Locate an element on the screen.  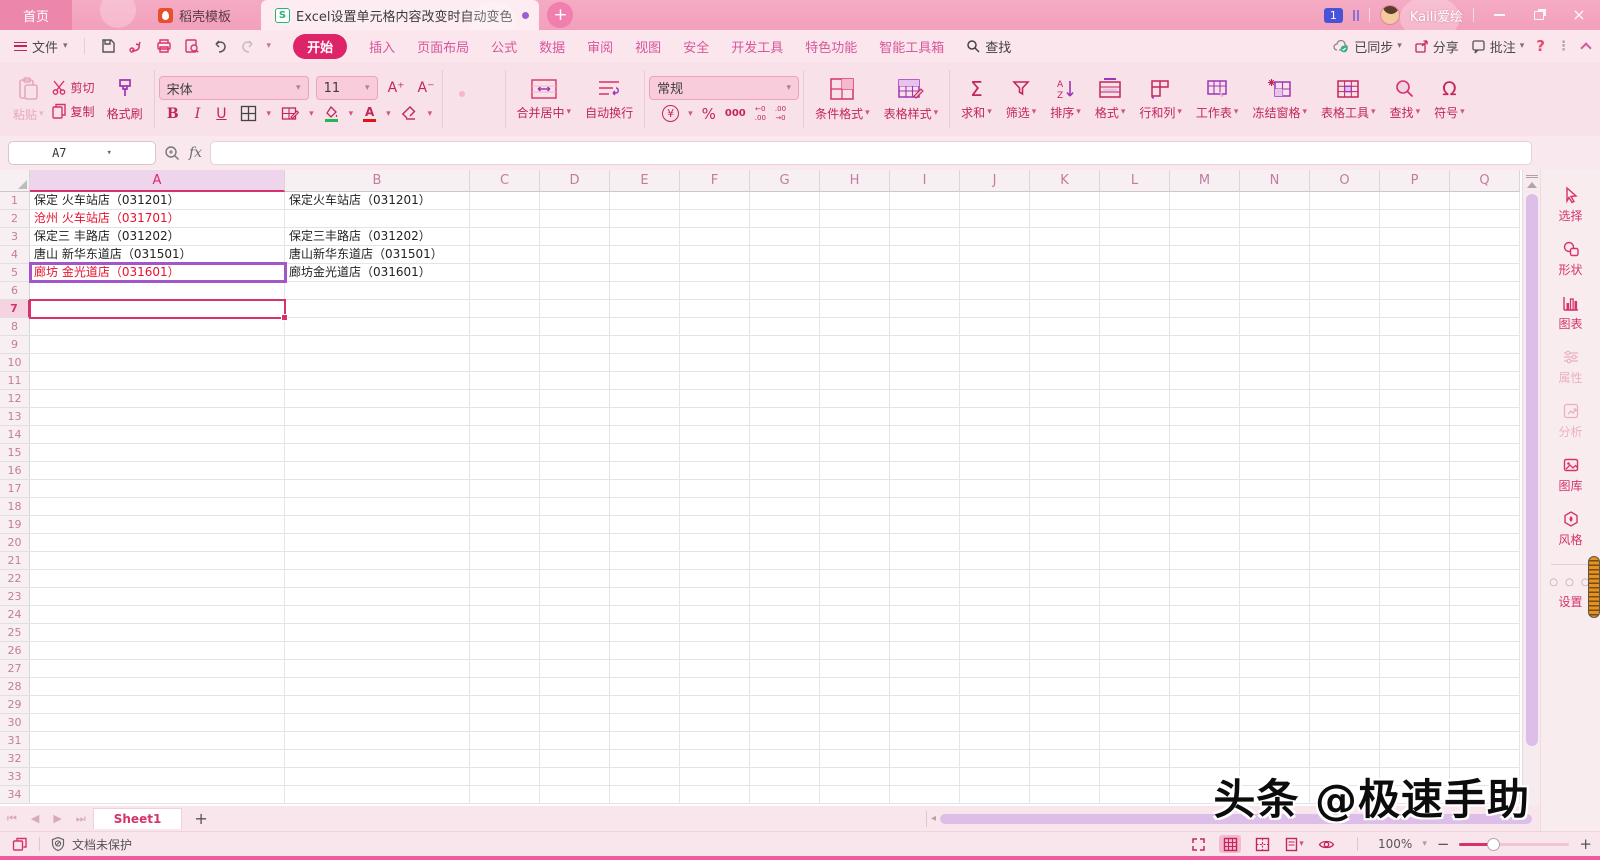
cell-E13 is located at coordinates (645, 417).